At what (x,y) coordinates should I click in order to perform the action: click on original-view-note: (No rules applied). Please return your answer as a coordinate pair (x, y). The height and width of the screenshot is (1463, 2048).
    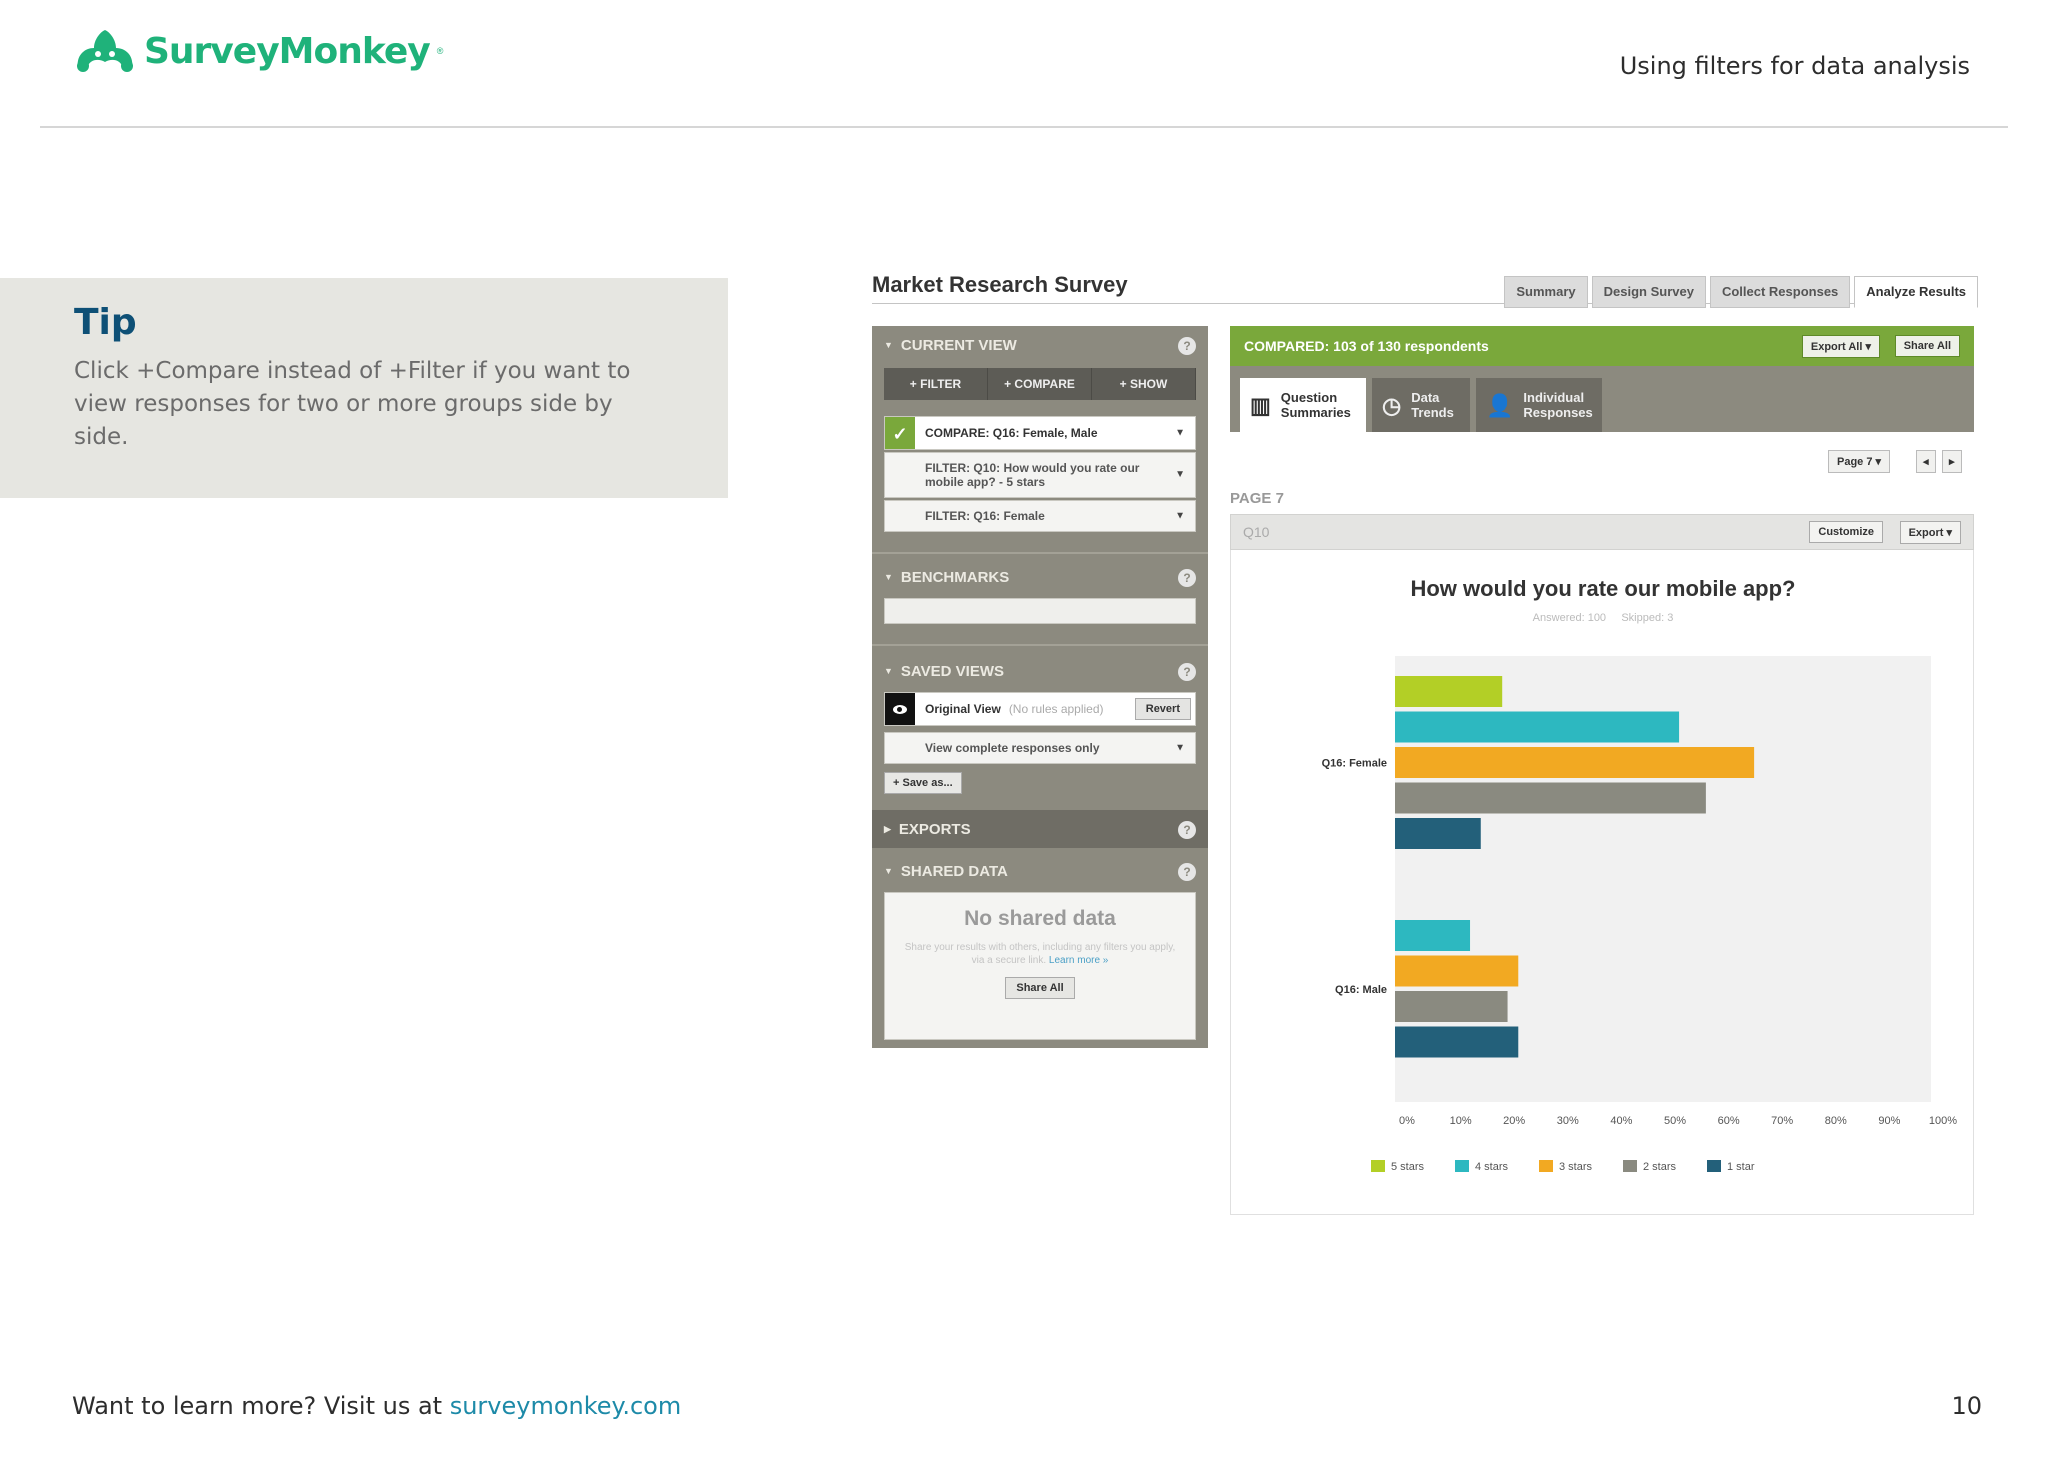
    Looking at the image, I should click on (1056, 709).